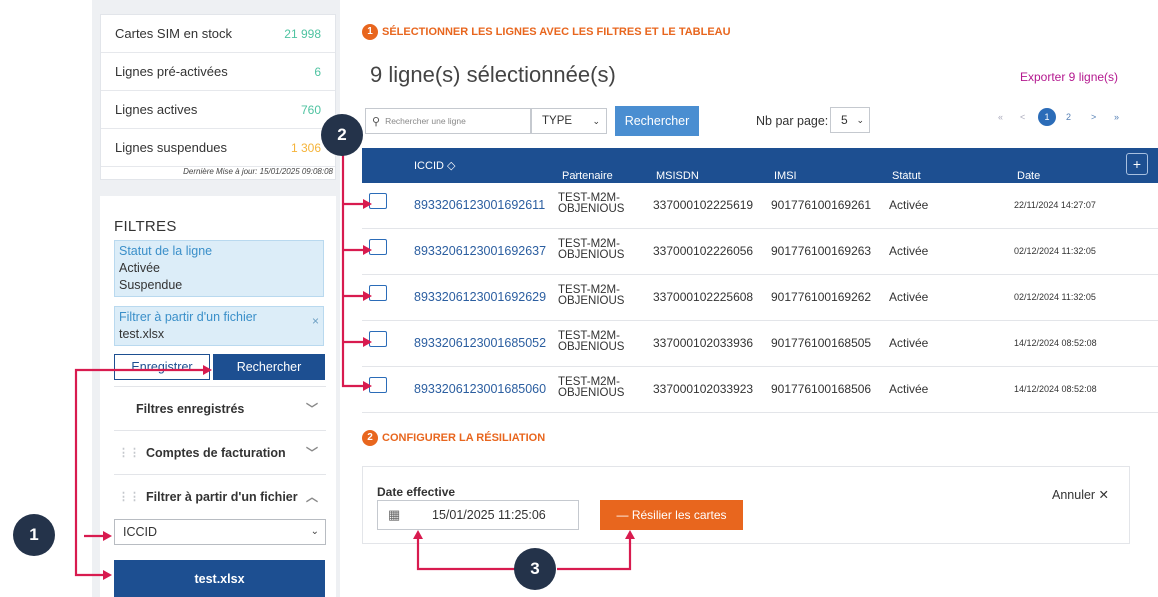  I want to click on accordion-label: Comptes de facturation, so click(216, 452).